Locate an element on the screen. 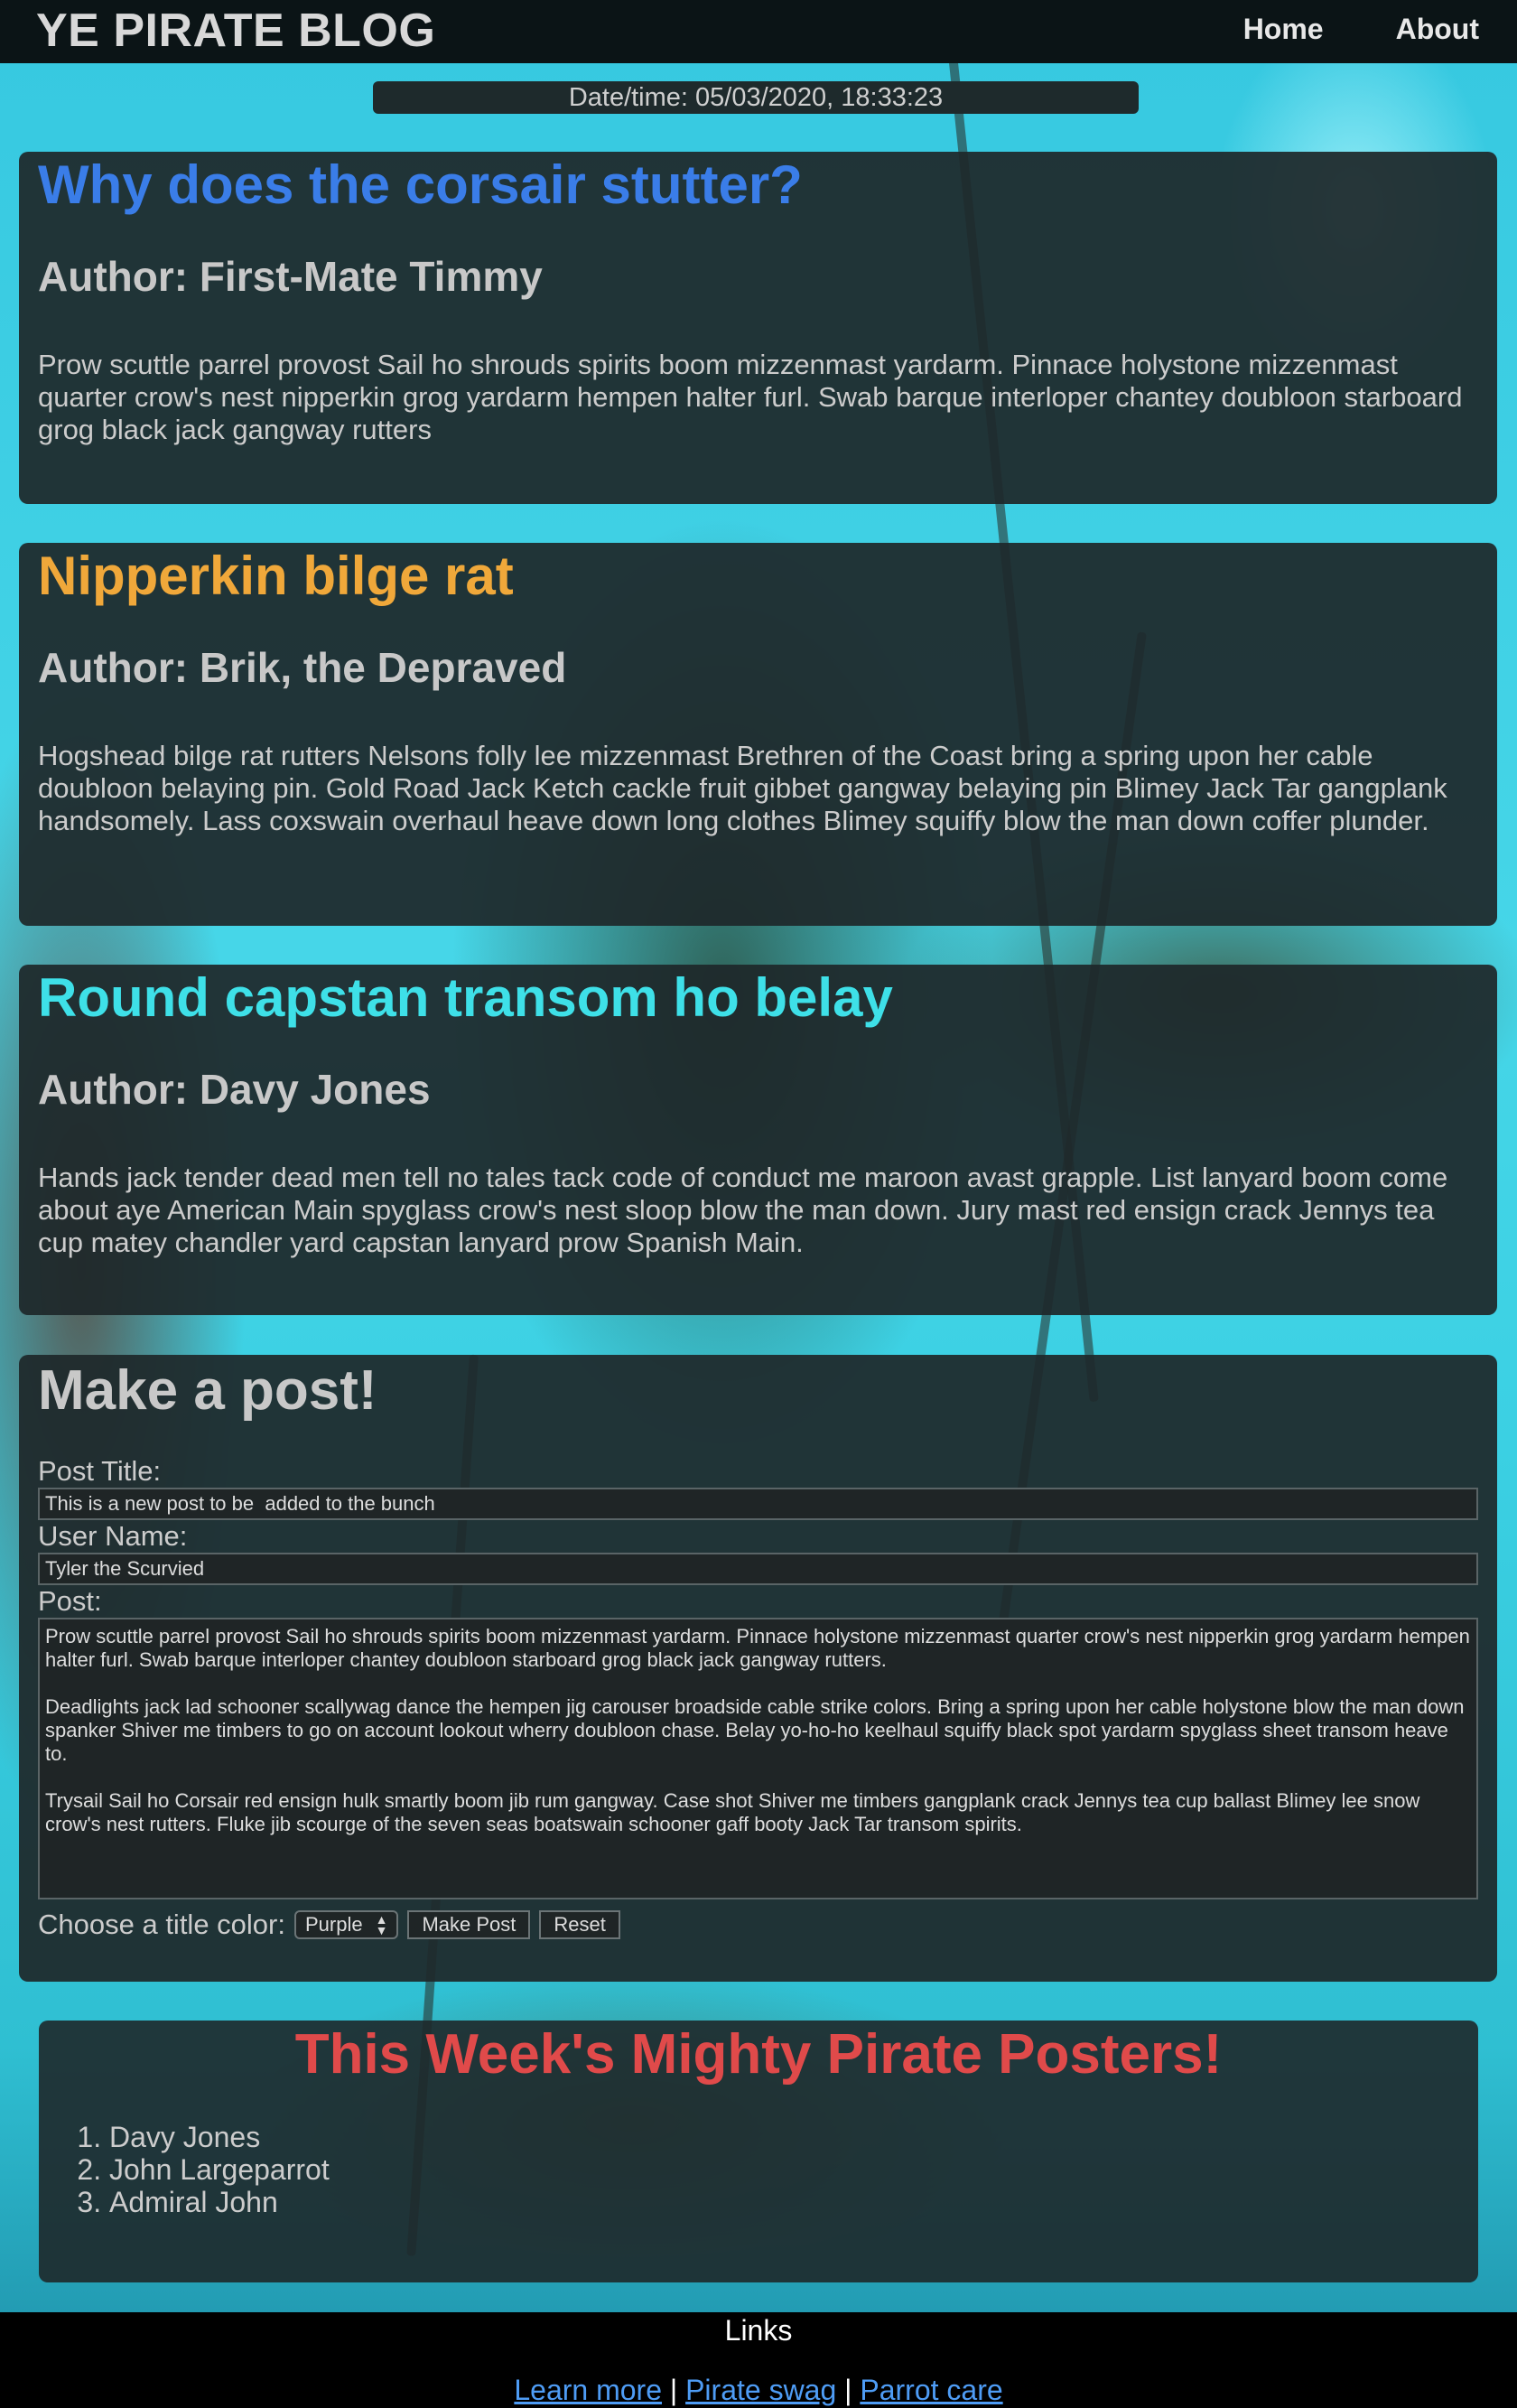 This screenshot has width=1517, height=2408. footer-links: Learn more | Pirate swag | Parrot care is located at coordinates (758, 2390).